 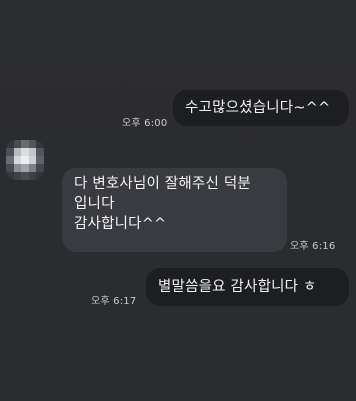 What do you see at coordinates (261, 108) in the screenshot?
I see `message-bubble-outgoing: 수고많으셨습니다~^^` at bounding box center [261, 108].